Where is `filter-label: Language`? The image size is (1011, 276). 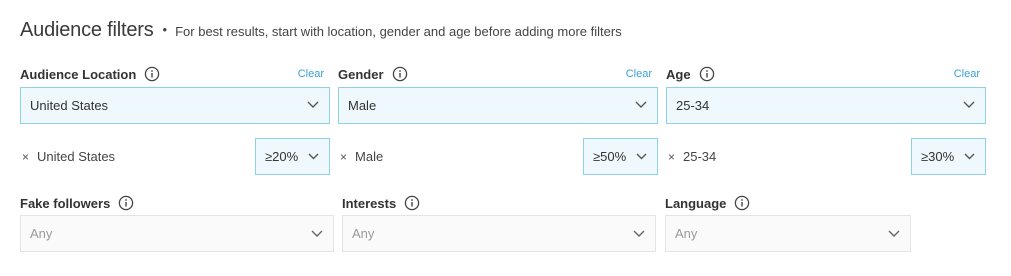
filter-label: Language is located at coordinates (696, 203).